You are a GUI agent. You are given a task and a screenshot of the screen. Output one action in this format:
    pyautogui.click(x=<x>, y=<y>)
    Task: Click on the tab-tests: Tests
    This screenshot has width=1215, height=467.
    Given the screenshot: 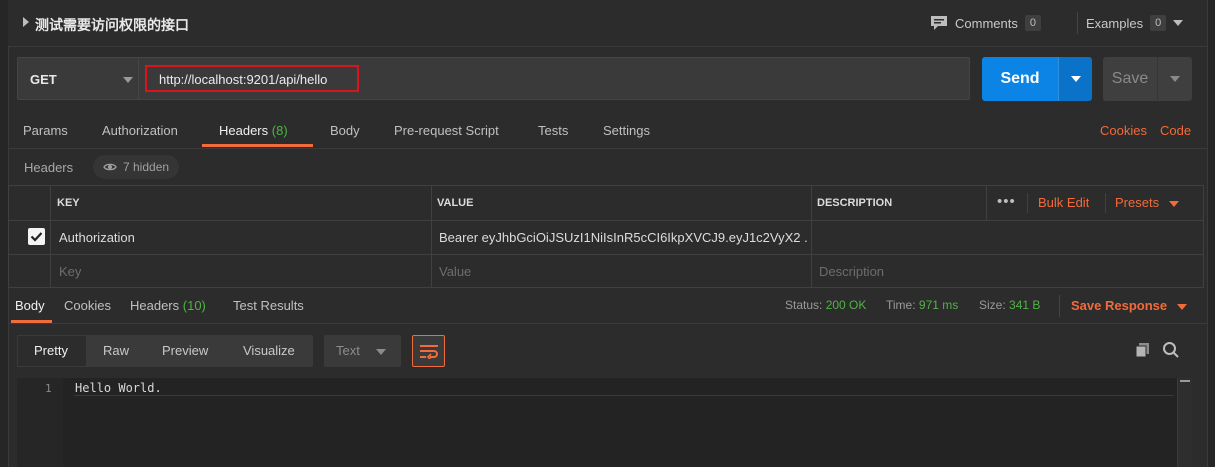 What is the action you would take?
    pyautogui.click(x=553, y=130)
    